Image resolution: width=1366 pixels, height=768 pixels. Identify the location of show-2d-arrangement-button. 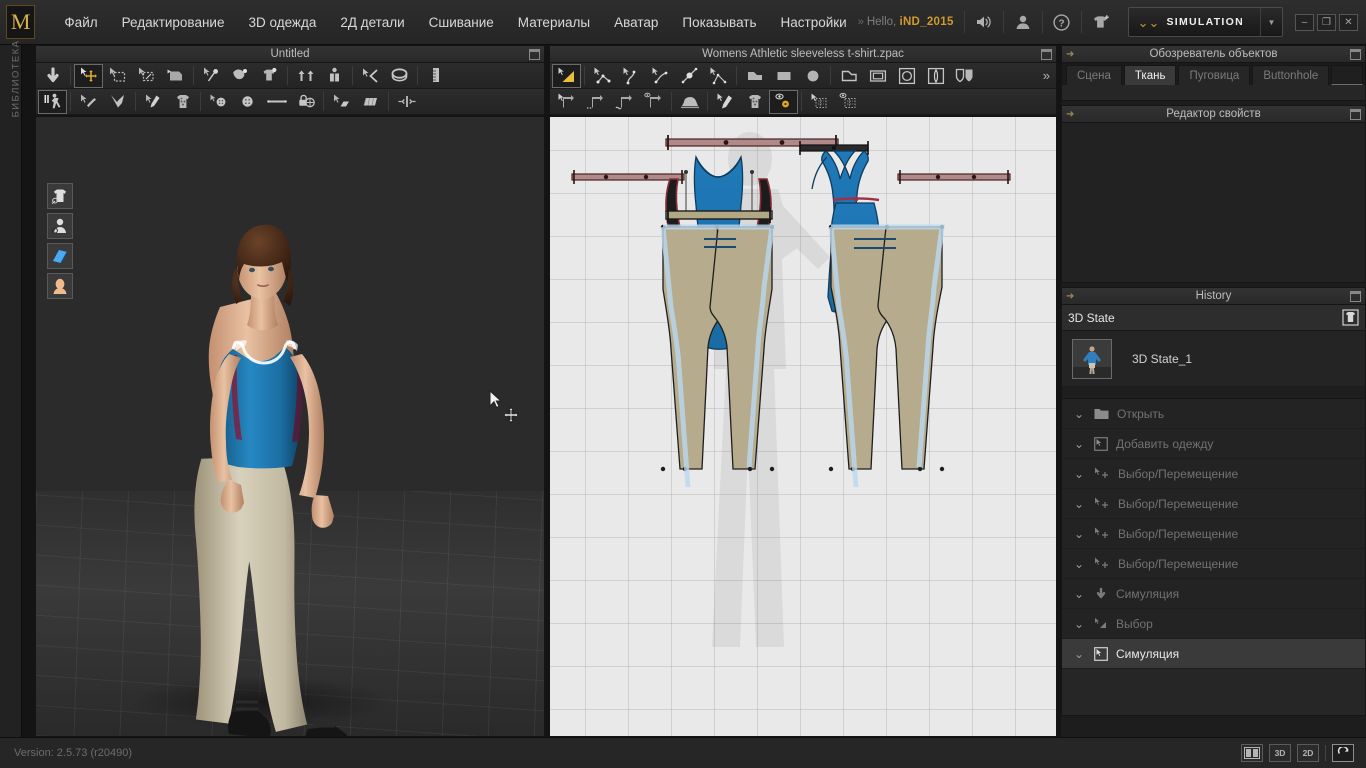
(783, 101).